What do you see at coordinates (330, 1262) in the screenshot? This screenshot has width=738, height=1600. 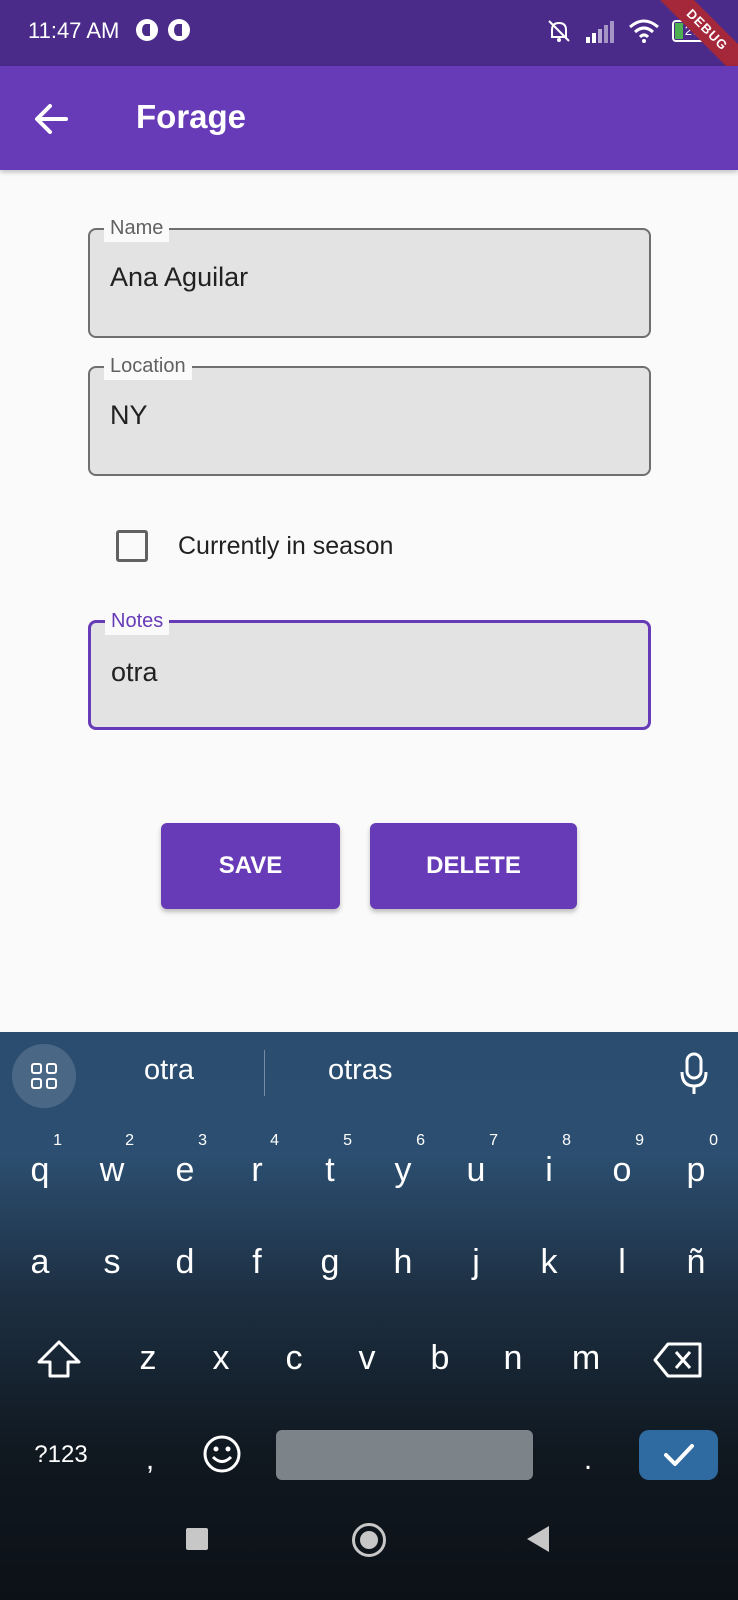 I see `key-g: g` at bounding box center [330, 1262].